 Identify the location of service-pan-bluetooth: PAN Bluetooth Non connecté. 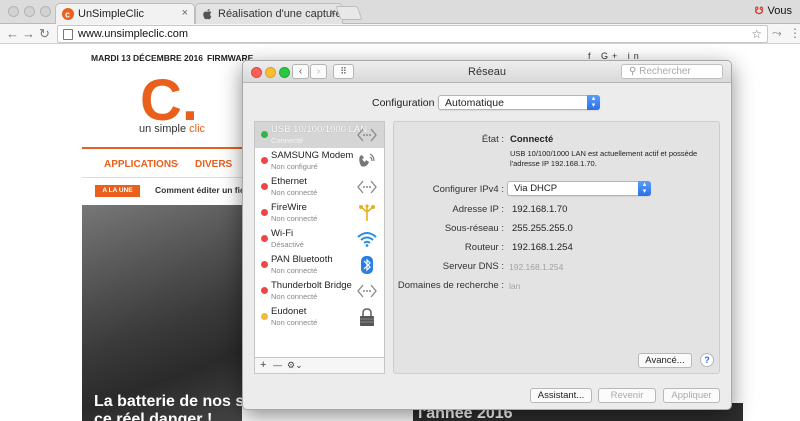
(319, 265).